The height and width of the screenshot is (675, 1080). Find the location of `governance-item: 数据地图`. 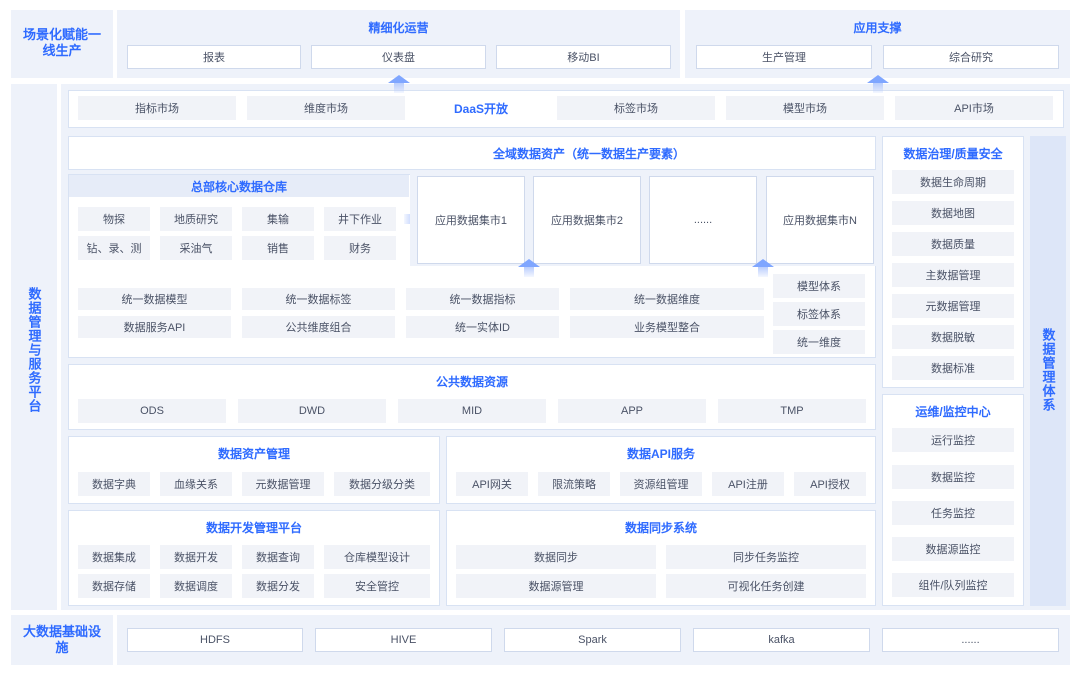

governance-item: 数据地图 is located at coordinates (953, 213).